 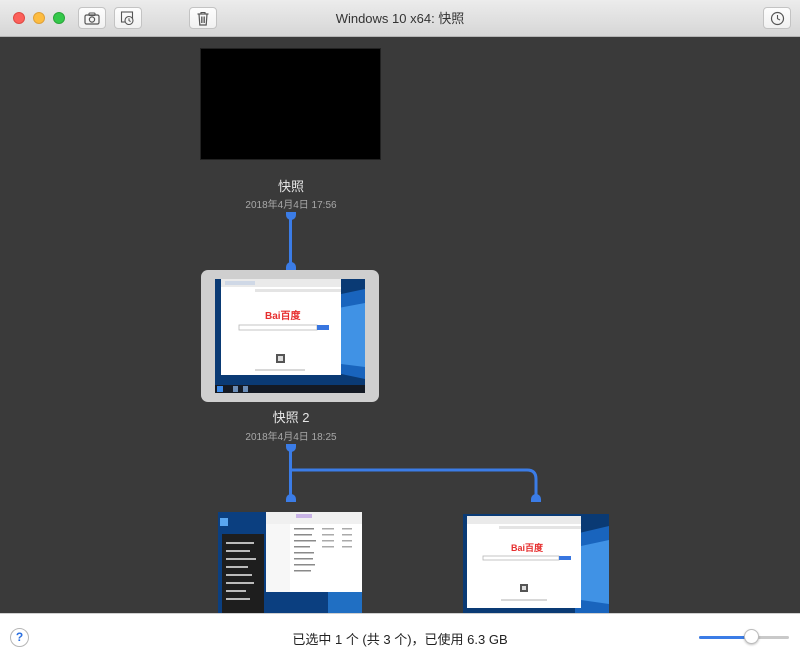 I want to click on take-snapshot-button, so click(x=92, y=18).